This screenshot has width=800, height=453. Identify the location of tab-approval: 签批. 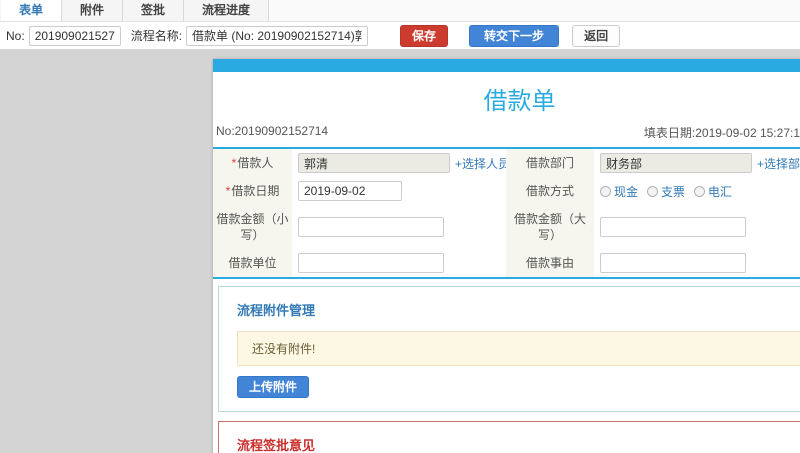
(154, 10).